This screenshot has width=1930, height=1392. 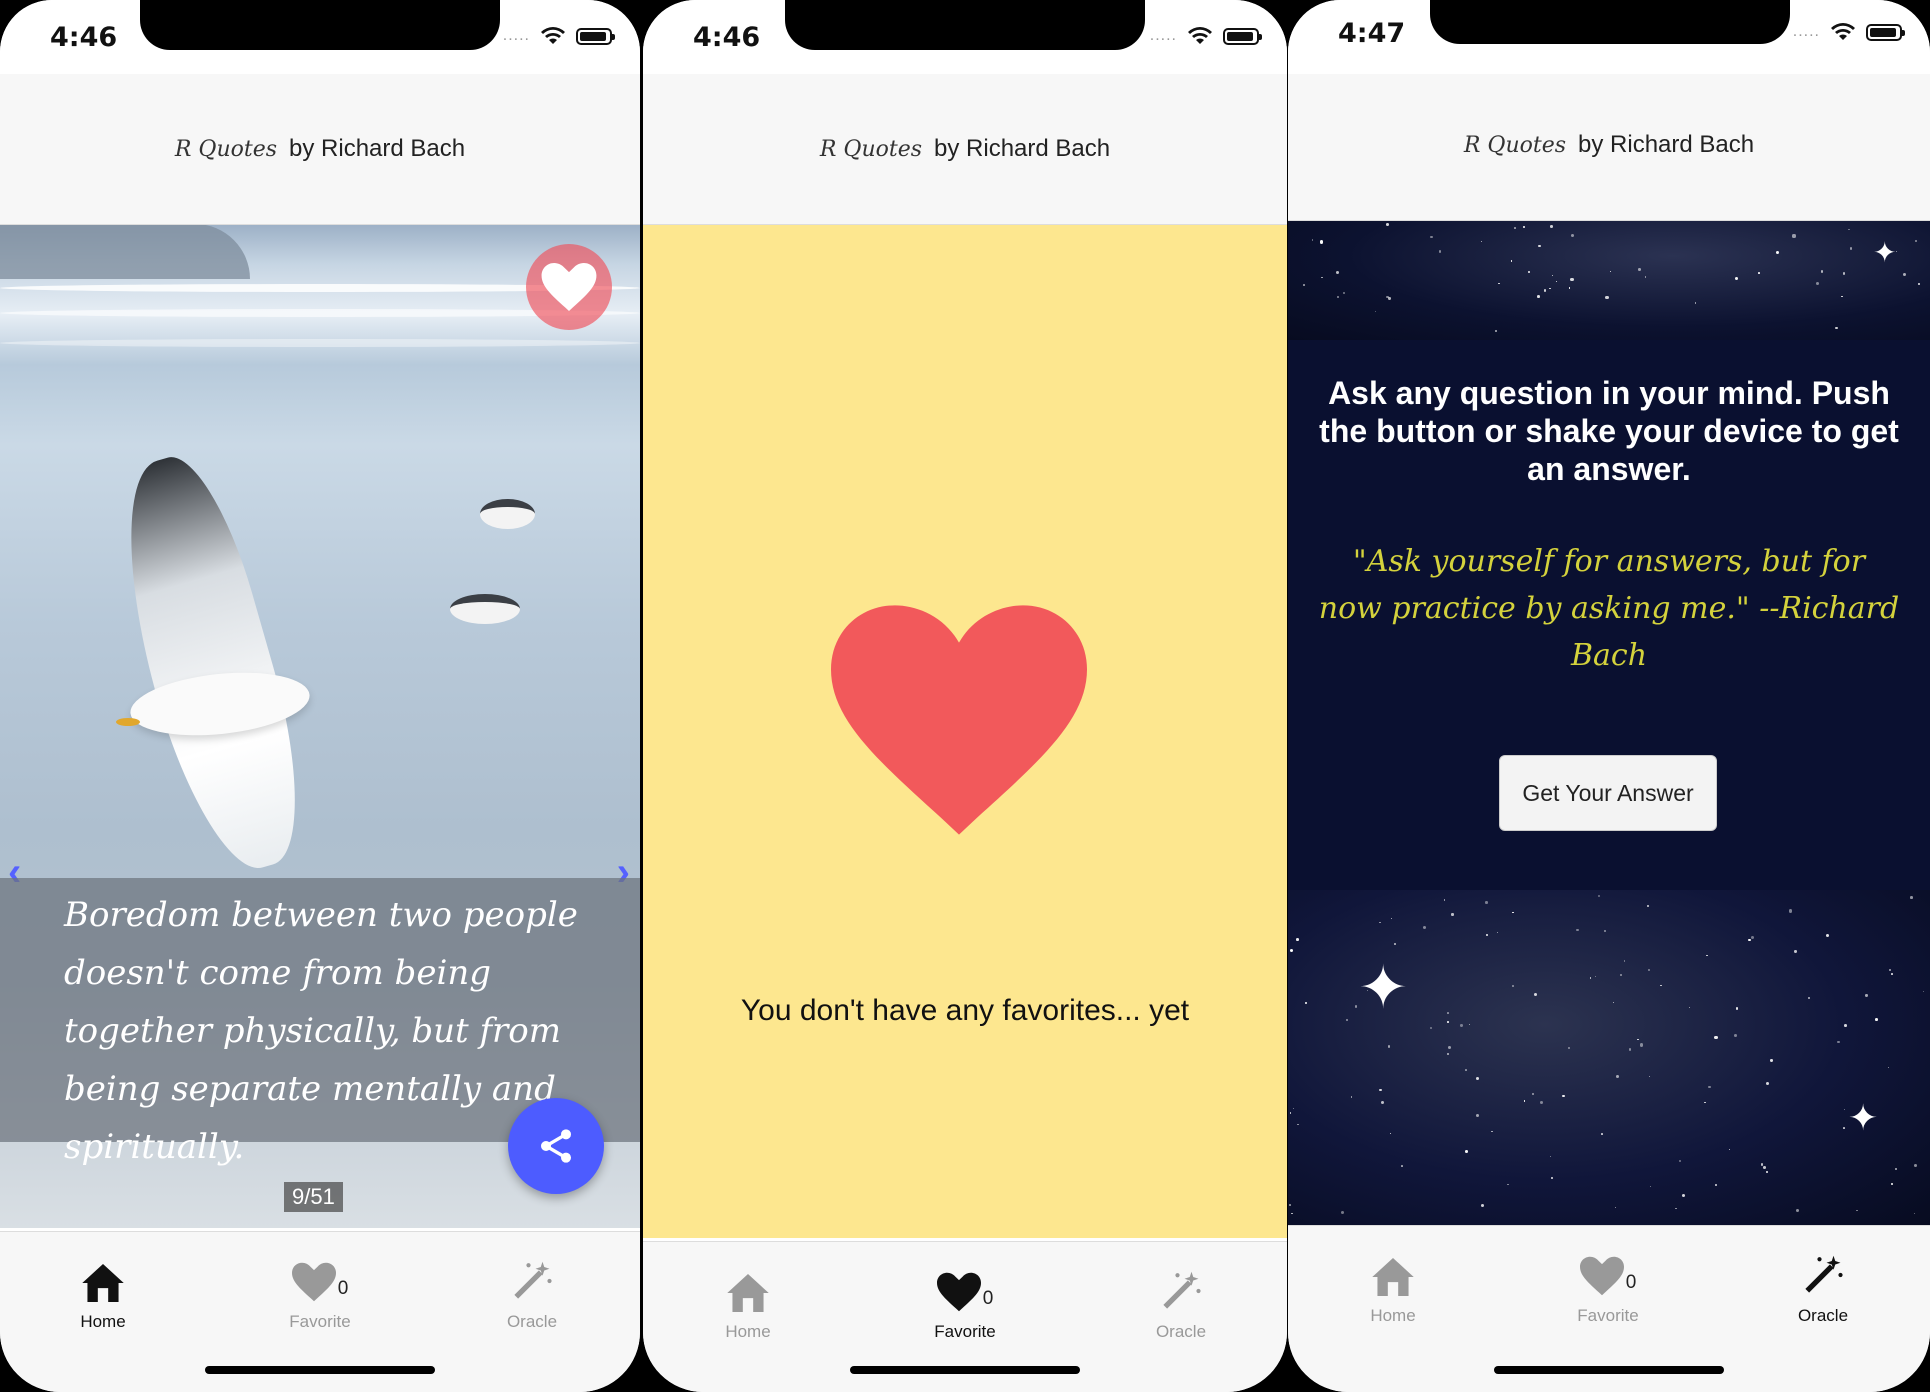 What do you see at coordinates (313, 1197) in the screenshot?
I see `quote-counter: 9/51` at bounding box center [313, 1197].